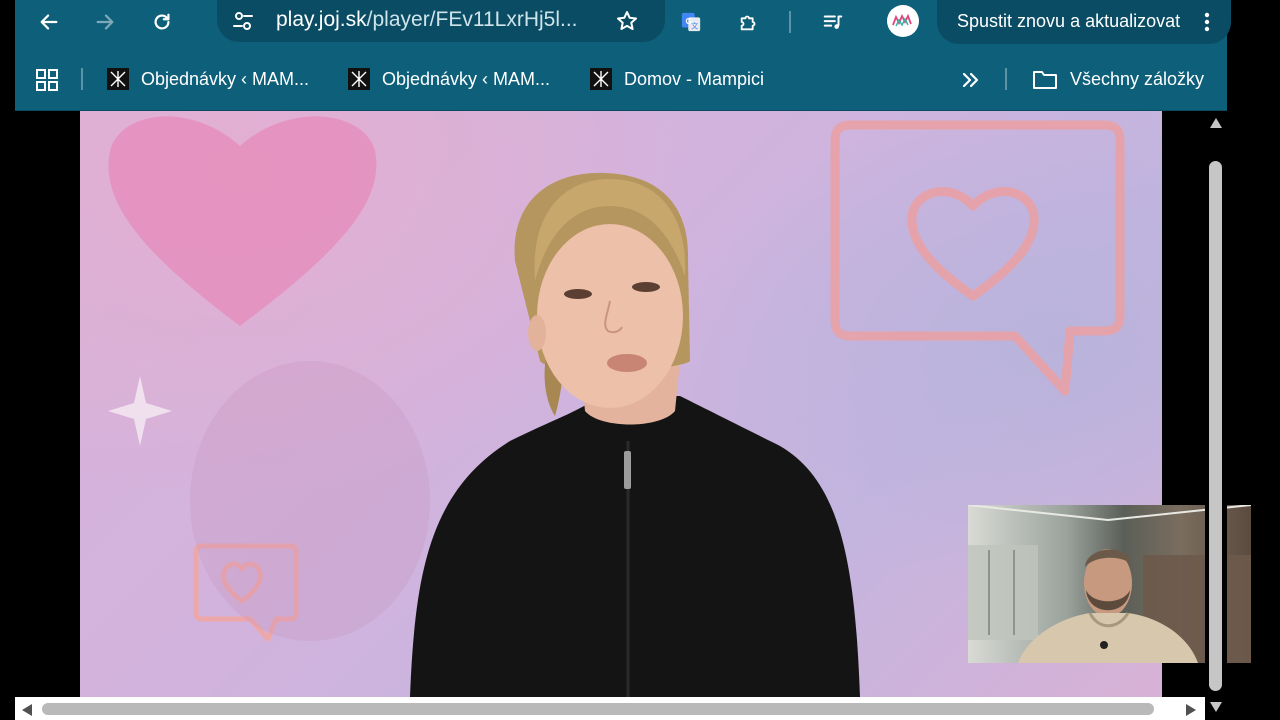  I want to click on forward-button, so click(105, 22).